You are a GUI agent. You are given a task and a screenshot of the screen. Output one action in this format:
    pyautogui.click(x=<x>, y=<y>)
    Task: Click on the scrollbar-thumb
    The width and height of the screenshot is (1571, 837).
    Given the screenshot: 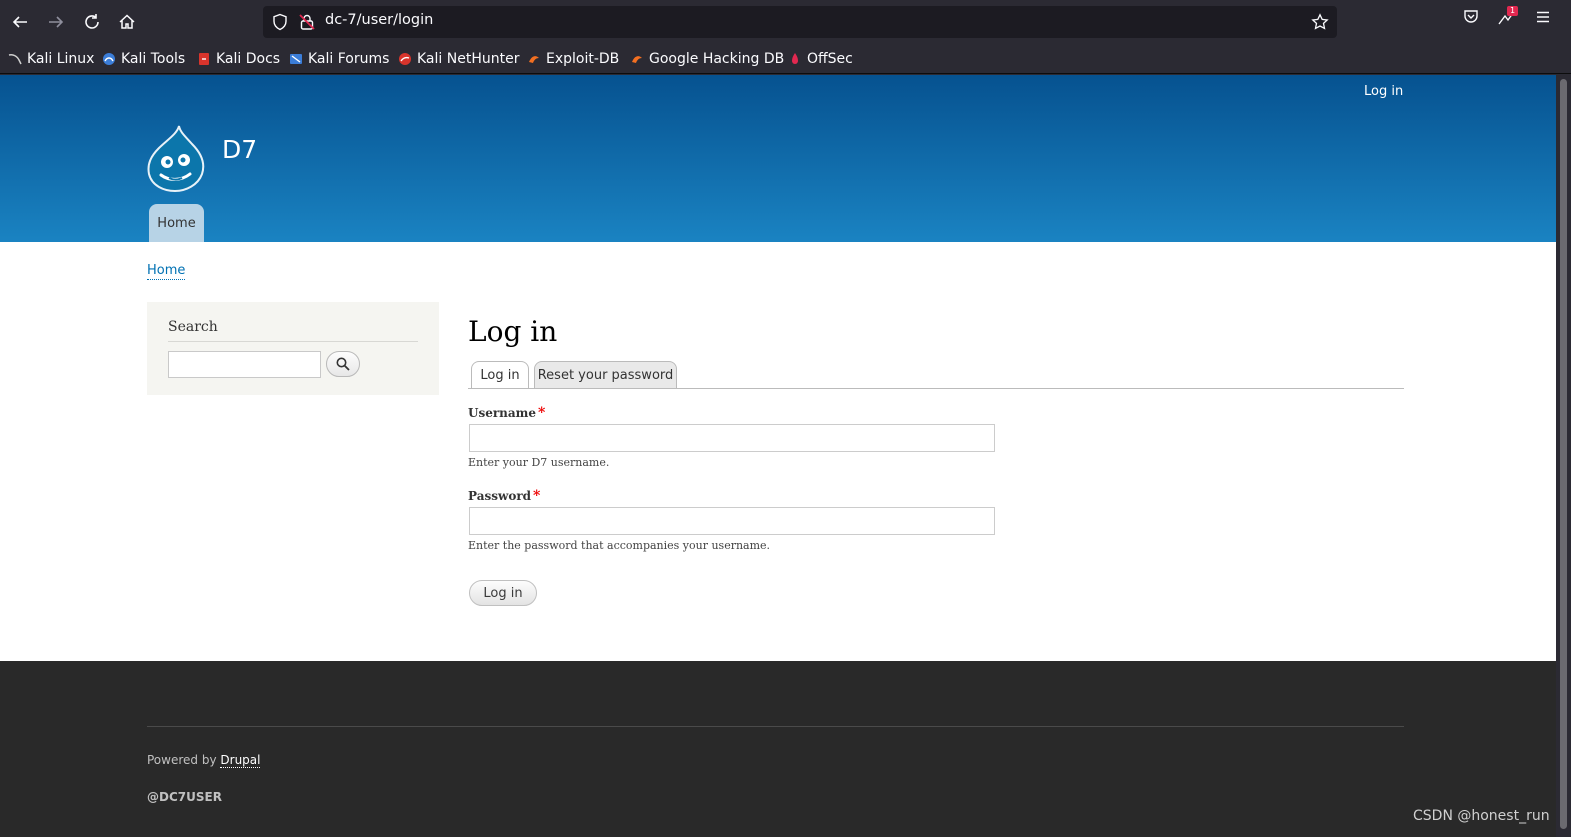 What is the action you would take?
    pyautogui.click(x=1563, y=454)
    